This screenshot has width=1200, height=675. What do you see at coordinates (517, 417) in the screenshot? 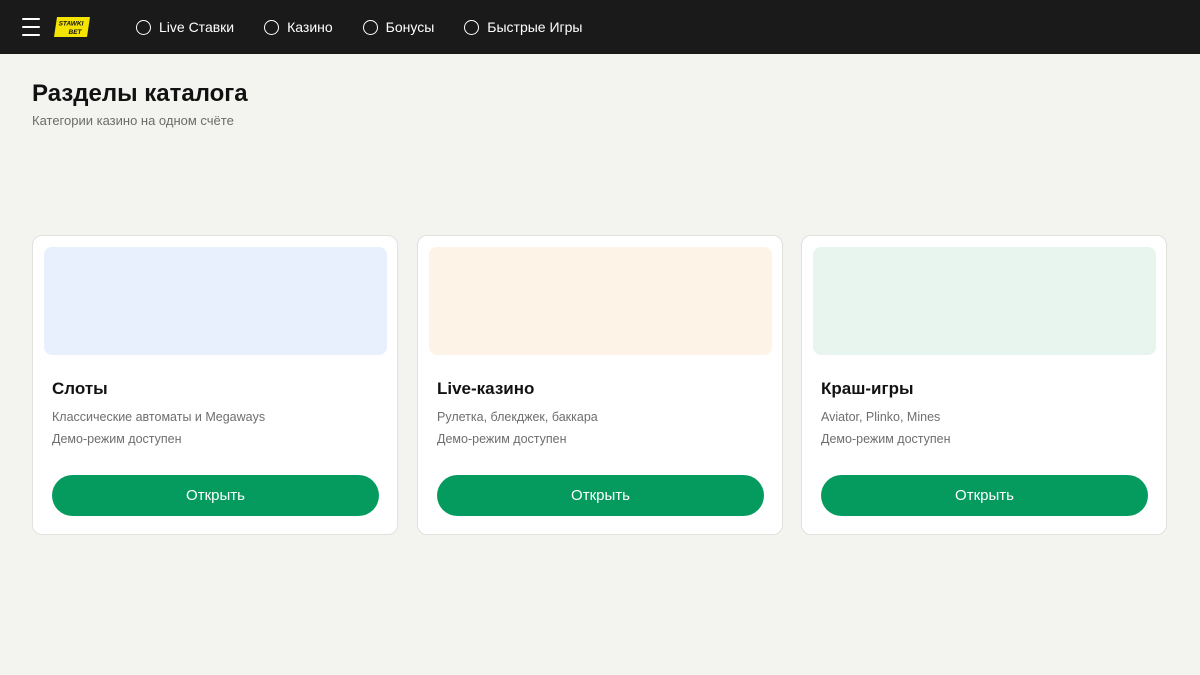
I see `card-description: Рулетка, блекджек, баккара` at bounding box center [517, 417].